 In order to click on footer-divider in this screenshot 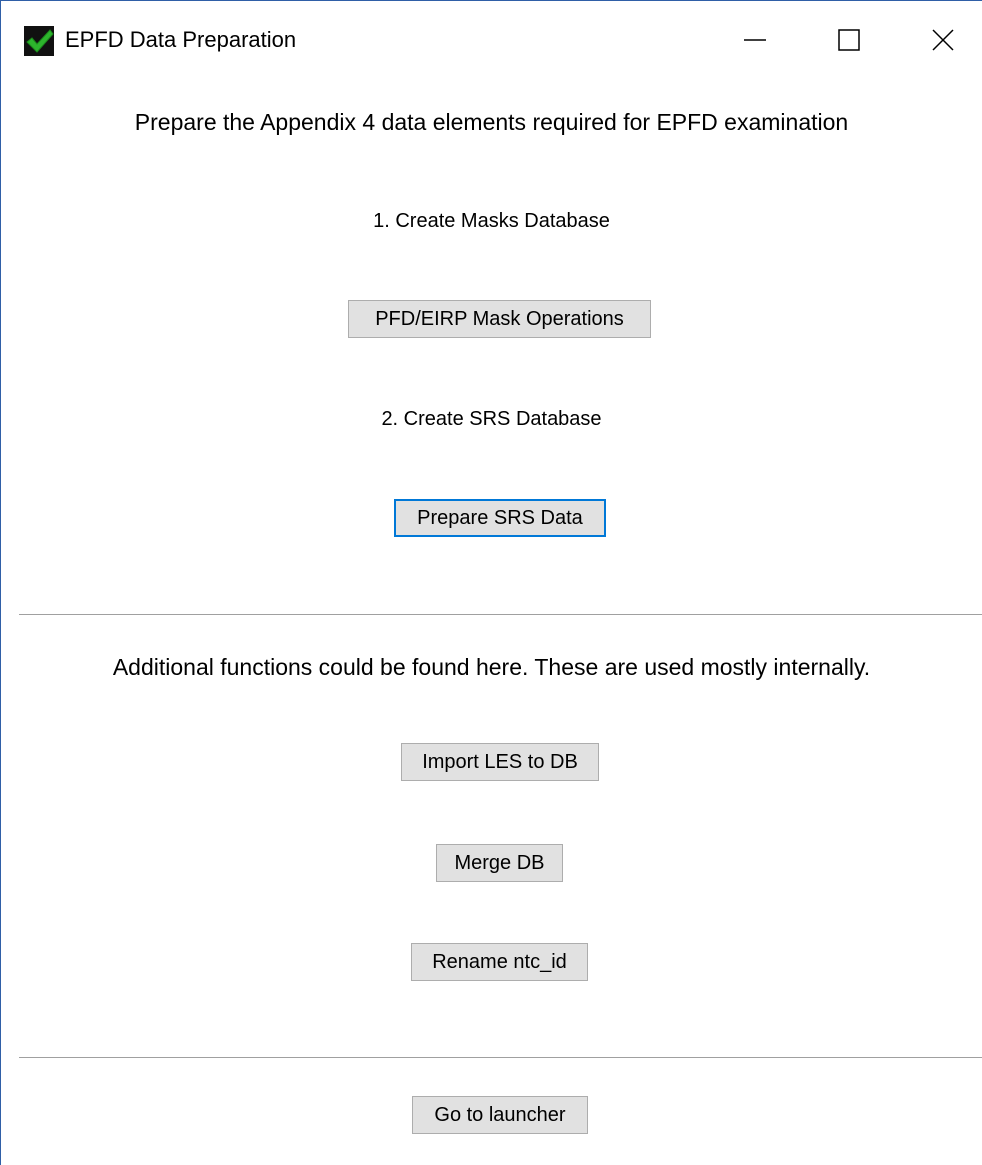, I will do `click(500, 1057)`.